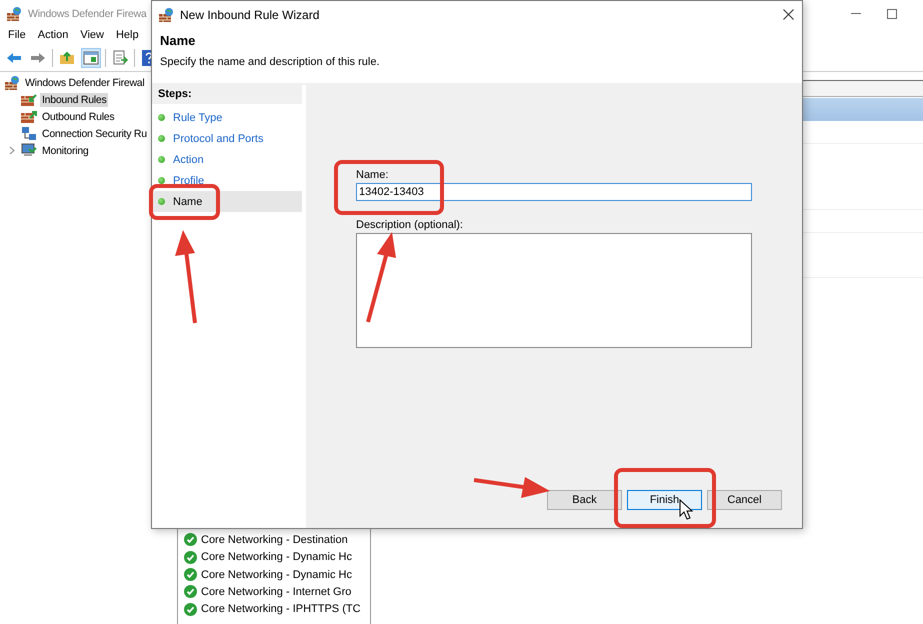 This screenshot has width=923, height=624. Describe the element at coordinates (94, 133) in the screenshot. I see `tree-item: Connection Security Ru` at that location.